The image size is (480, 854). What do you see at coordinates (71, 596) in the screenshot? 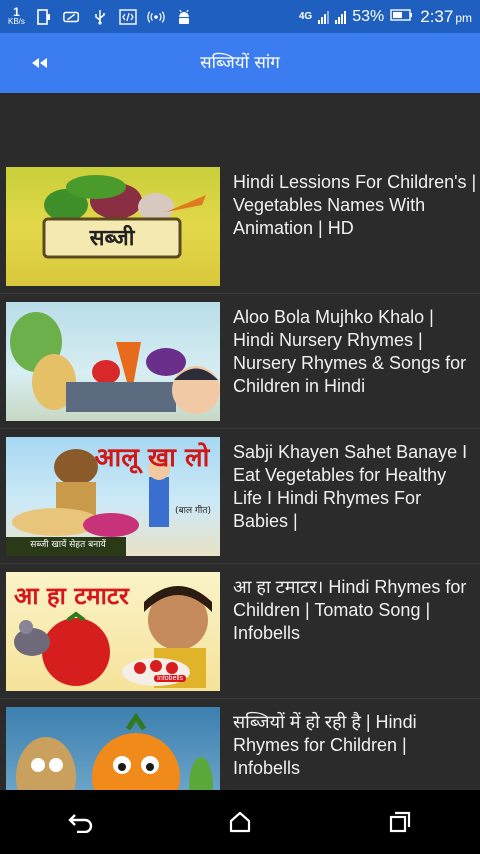
I see `thumbnail-text: आ हा टमाटर` at bounding box center [71, 596].